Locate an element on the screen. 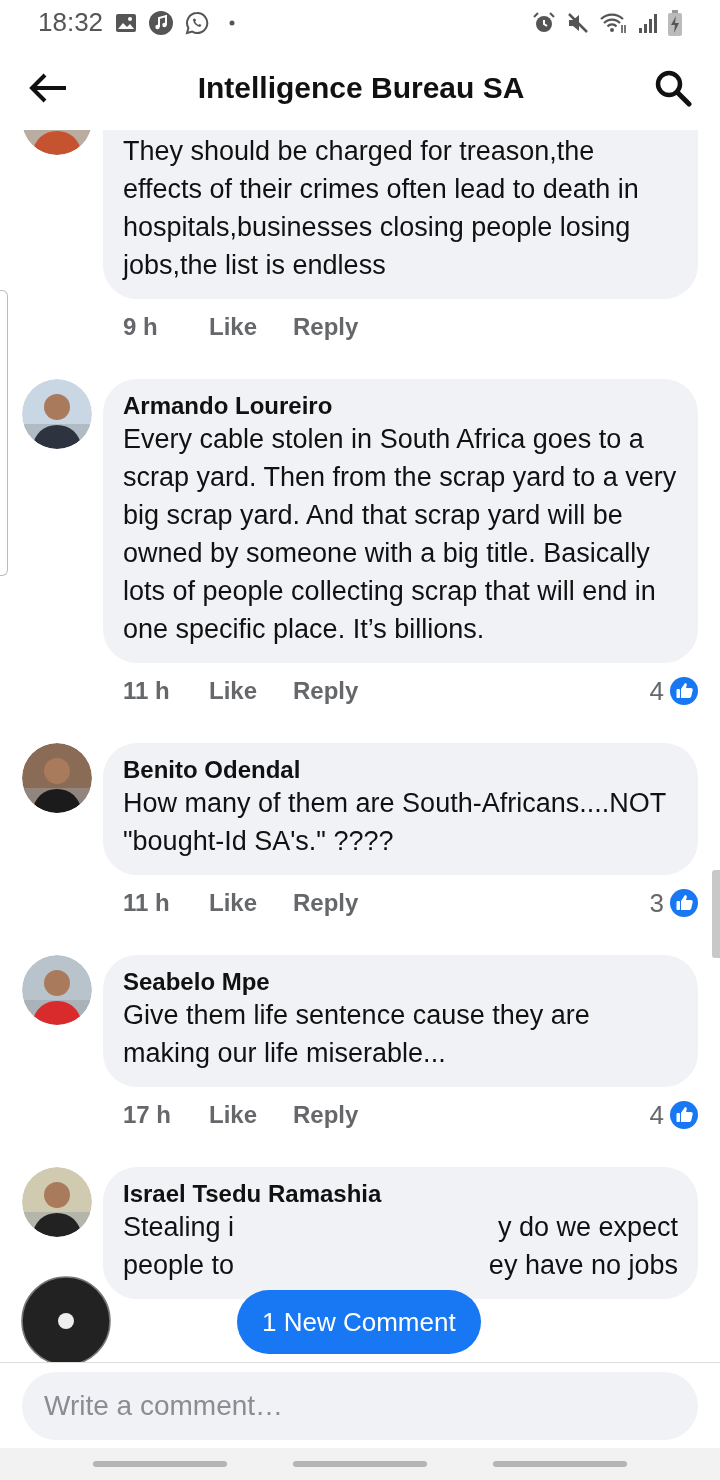 The image size is (720, 1480). comment-text: ey have no jobs is located at coordinates (583, 1265).